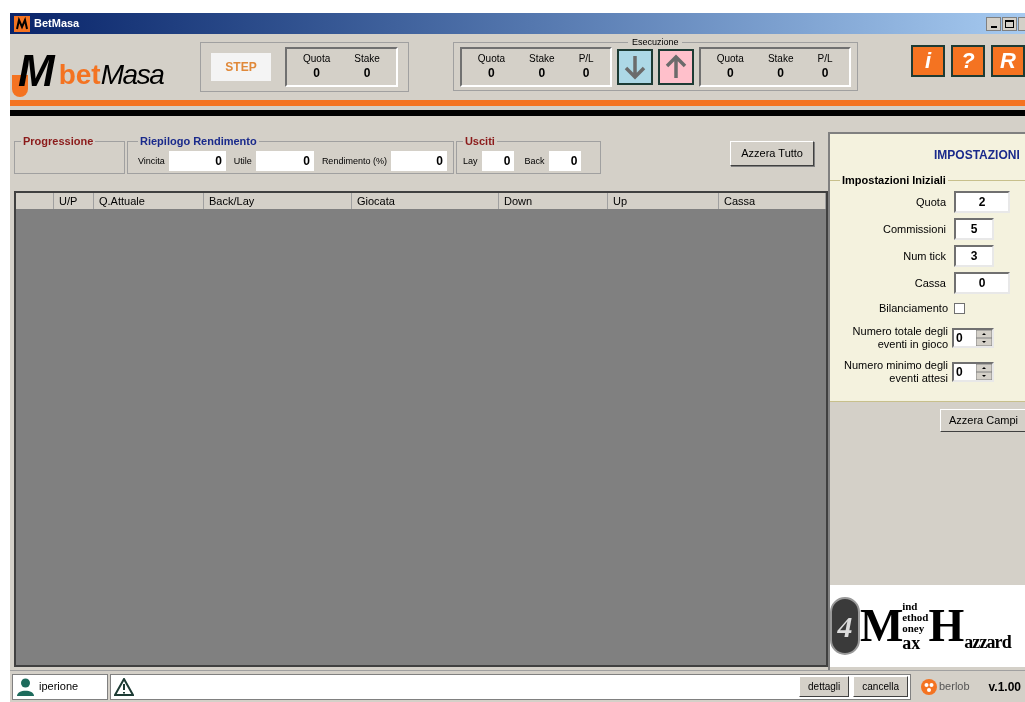  Describe the element at coordinates (534, 161) in the screenshot. I see `field-label: Back` at that location.